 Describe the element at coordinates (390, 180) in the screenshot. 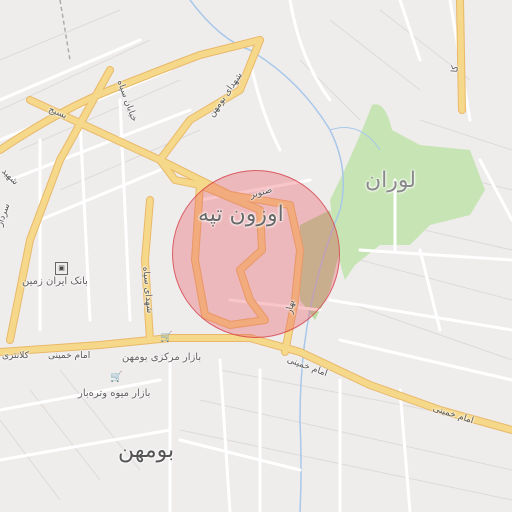

I see `district-label-ooshan: لوران` at that location.